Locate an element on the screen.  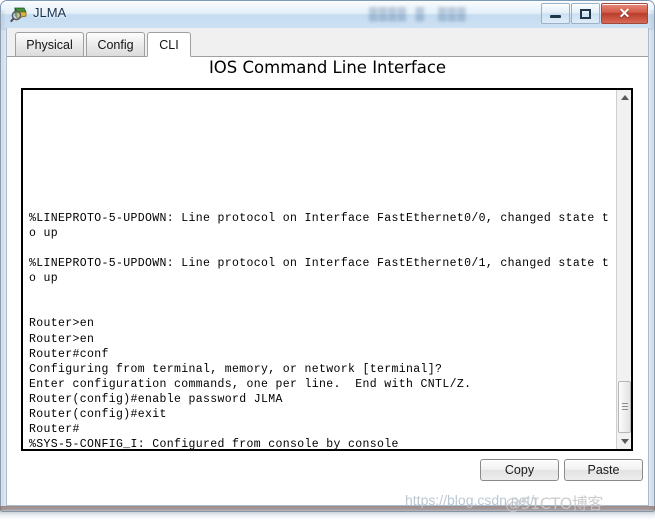
maximize-button is located at coordinates (585, 13).